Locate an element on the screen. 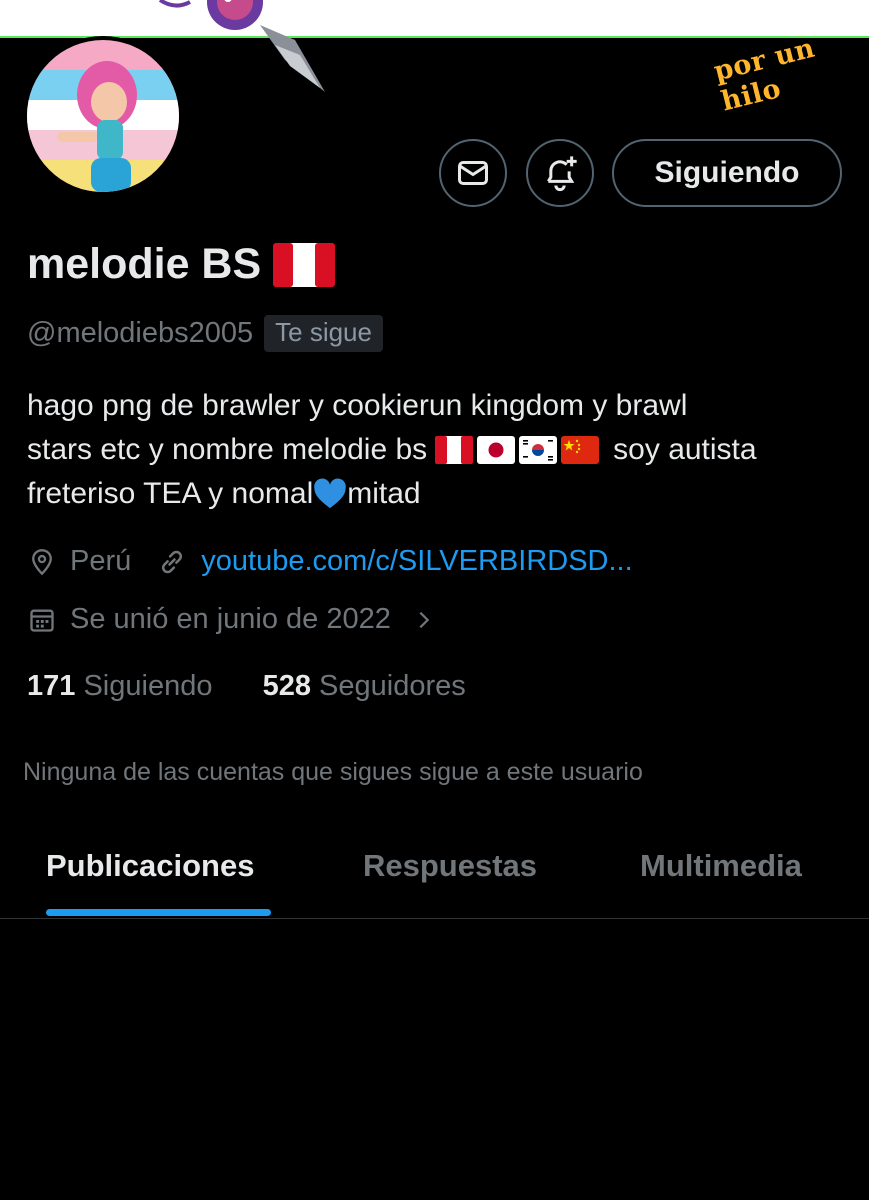 The height and width of the screenshot is (1200, 869). japan-flag-icon is located at coordinates (496, 450).